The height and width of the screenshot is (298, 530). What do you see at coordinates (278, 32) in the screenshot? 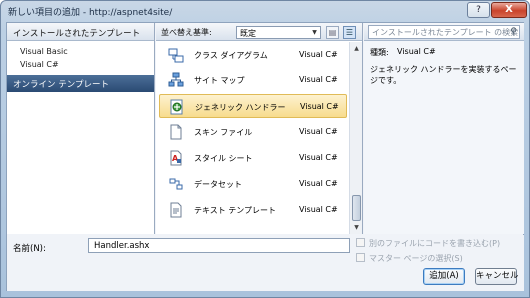
I see `sort-select: 既定 ▼` at bounding box center [278, 32].